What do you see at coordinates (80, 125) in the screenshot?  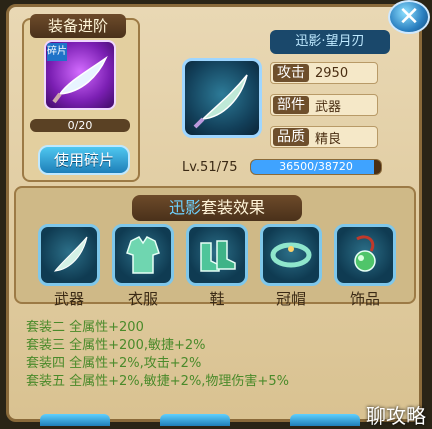 I see `fragment-progress-text: 0/20` at bounding box center [80, 125].